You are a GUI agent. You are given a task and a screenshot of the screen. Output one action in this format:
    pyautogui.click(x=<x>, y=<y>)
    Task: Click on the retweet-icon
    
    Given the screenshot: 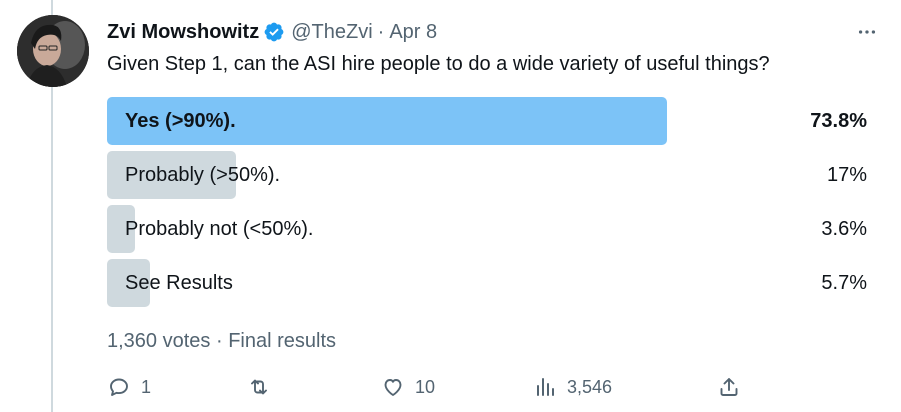 What is the action you would take?
    pyautogui.click(x=259, y=387)
    